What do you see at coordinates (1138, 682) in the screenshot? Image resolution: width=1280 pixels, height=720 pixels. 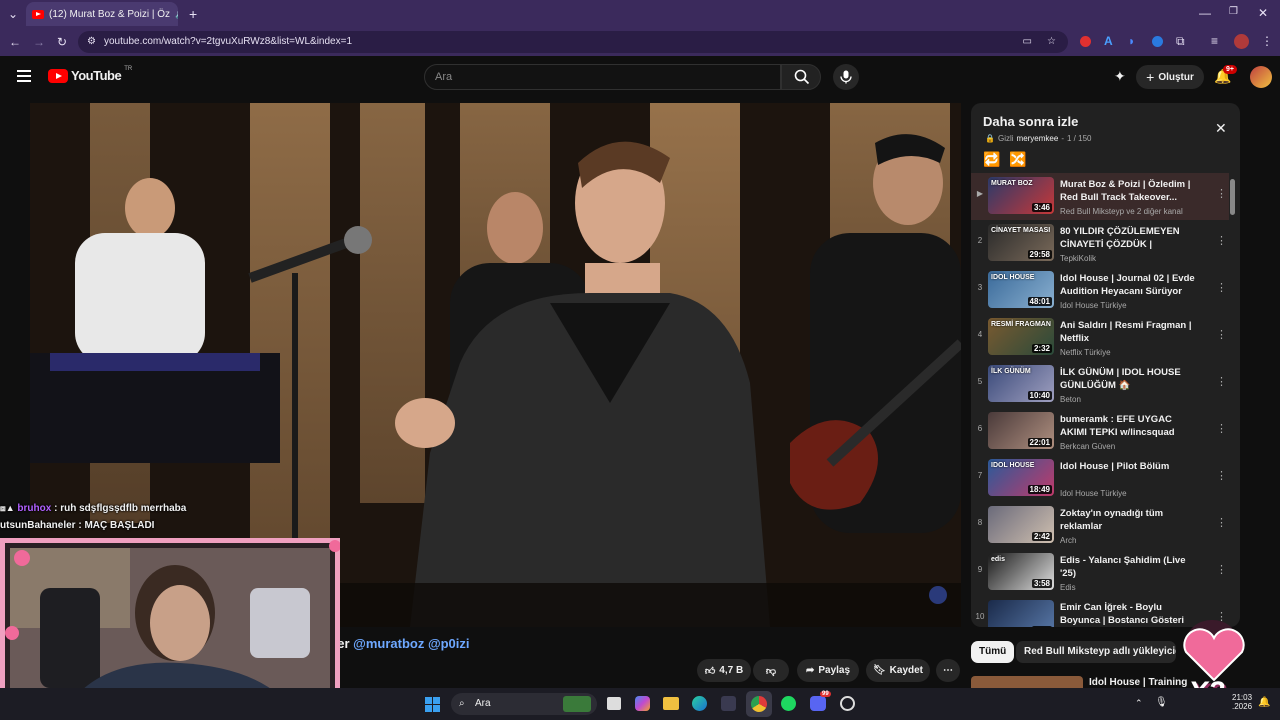 I see `next-video-title: Idol House | Training` at bounding box center [1138, 682].